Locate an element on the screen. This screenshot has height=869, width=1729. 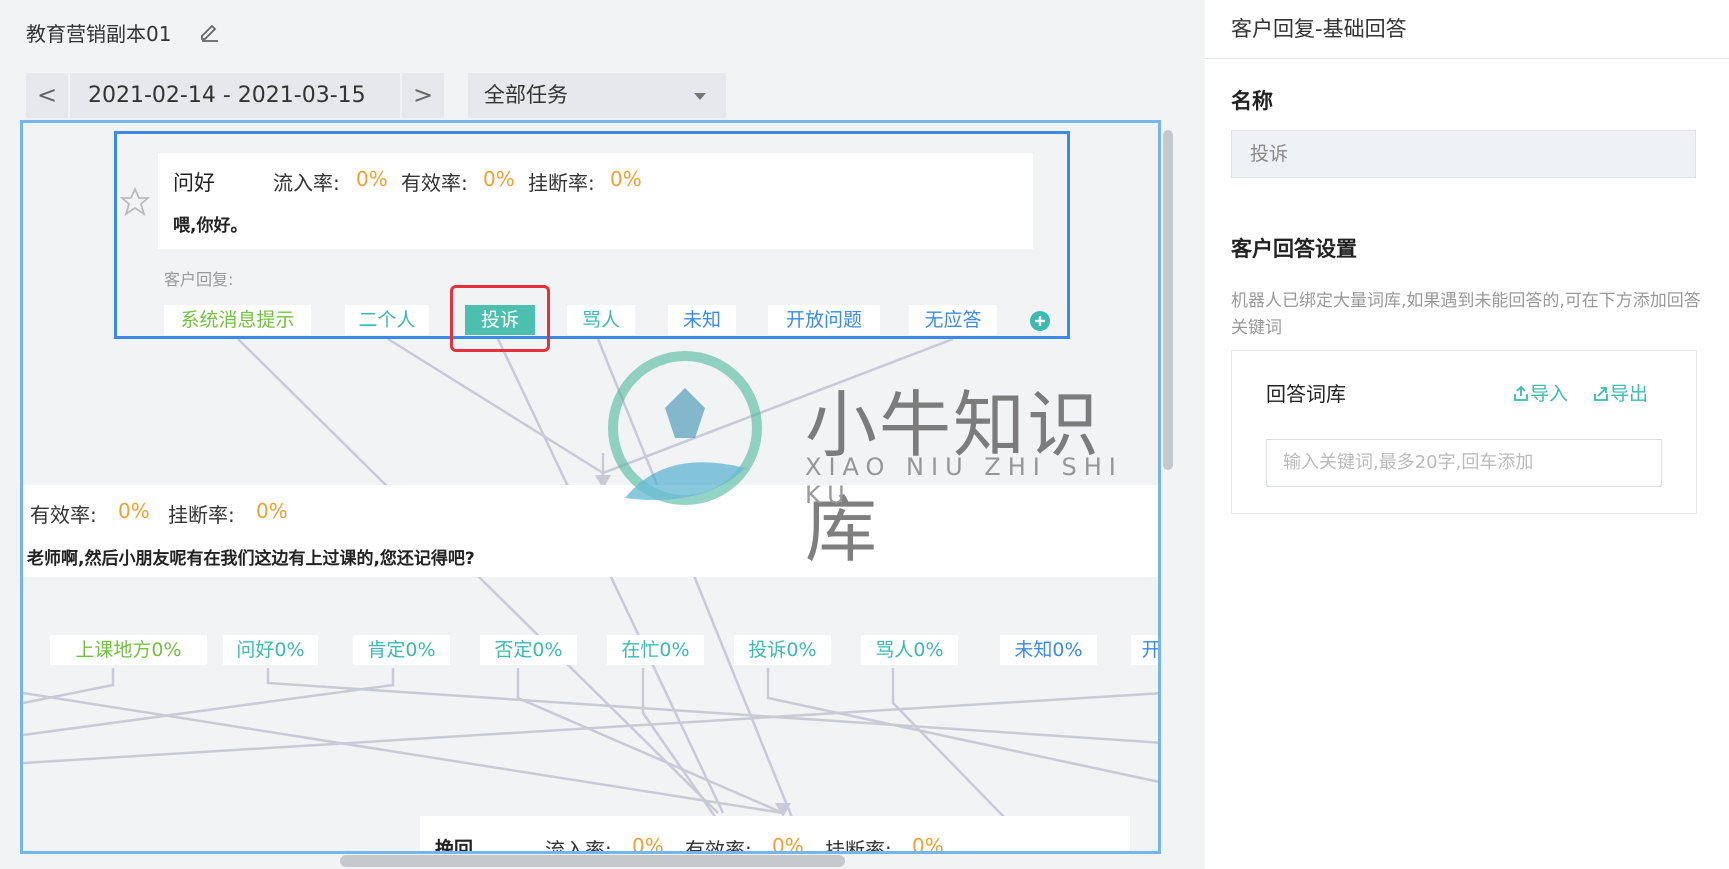
reply-tag: 无应答 is located at coordinates (953, 320).